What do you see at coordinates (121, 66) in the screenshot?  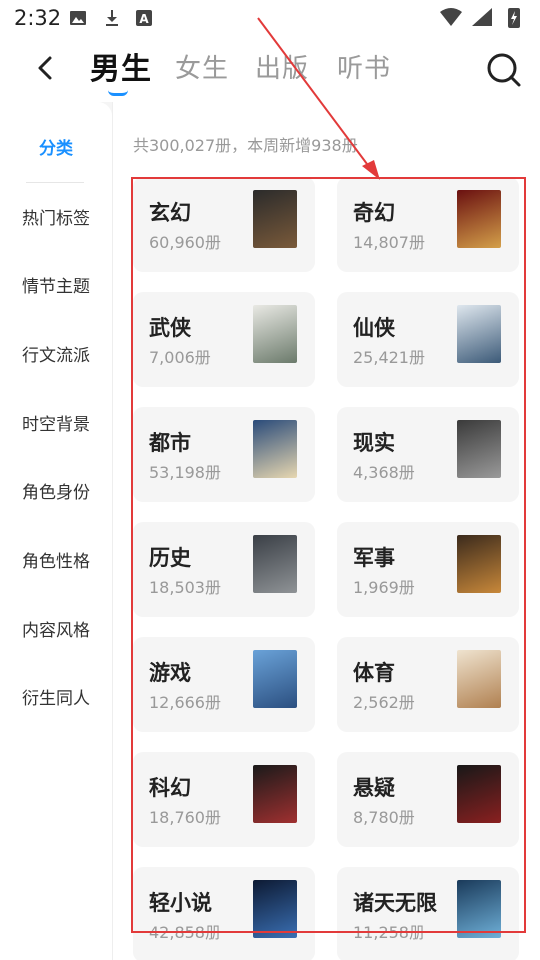 I see `tab-male: 男生` at bounding box center [121, 66].